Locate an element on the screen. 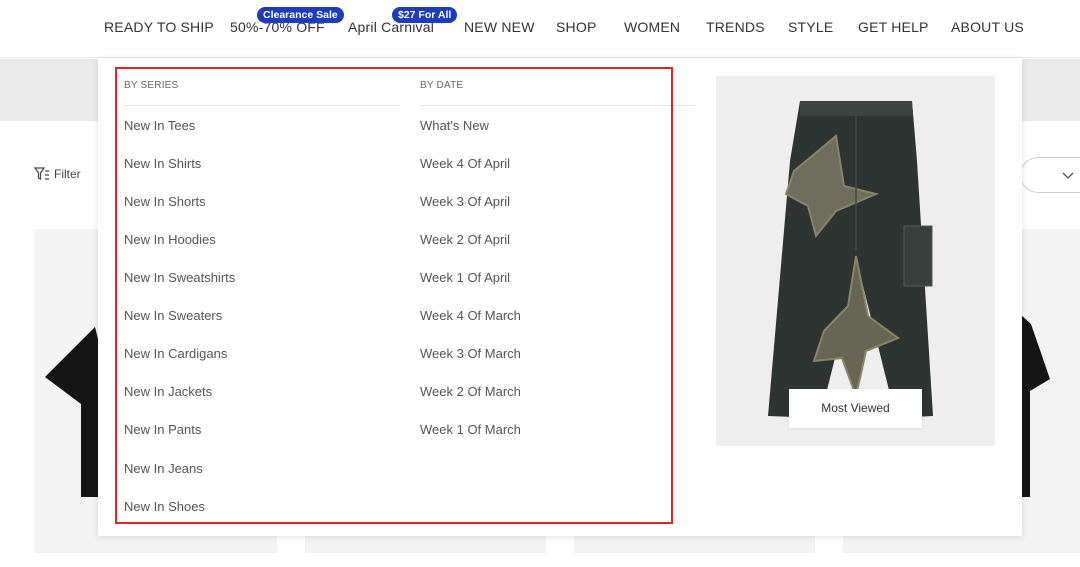 This screenshot has height=567, width=1080. menu-link-new-in-shoes: New In Shoes is located at coordinates (164, 506).